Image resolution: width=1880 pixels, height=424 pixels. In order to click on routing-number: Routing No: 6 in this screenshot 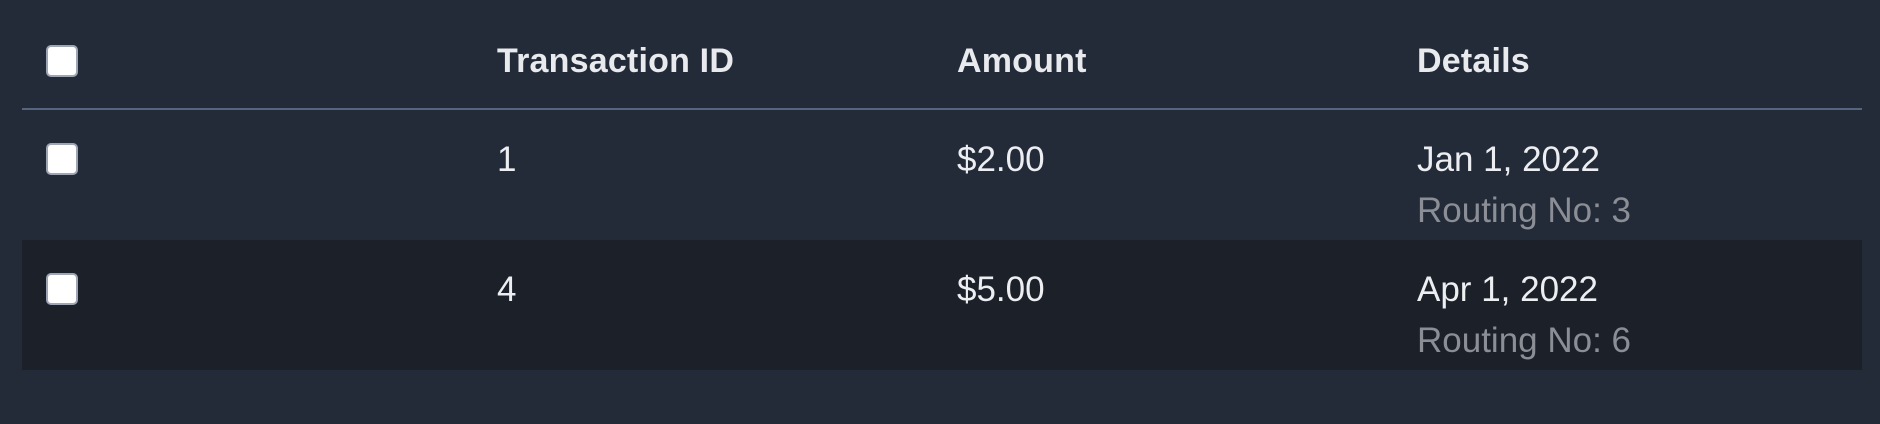, I will do `click(1524, 340)`.